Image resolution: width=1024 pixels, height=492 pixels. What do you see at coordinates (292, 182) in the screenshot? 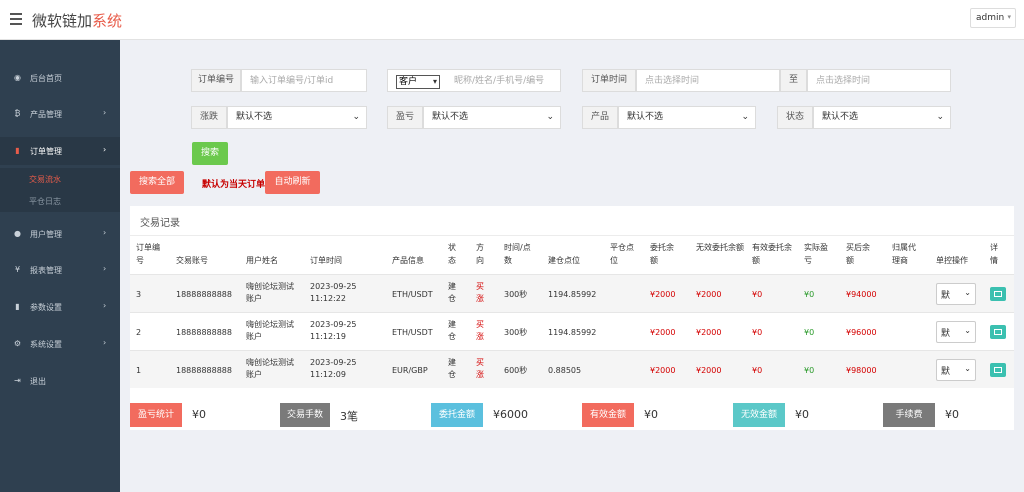
I see `auto-refresh-button: 自动刷新` at bounding box center [292, 182].